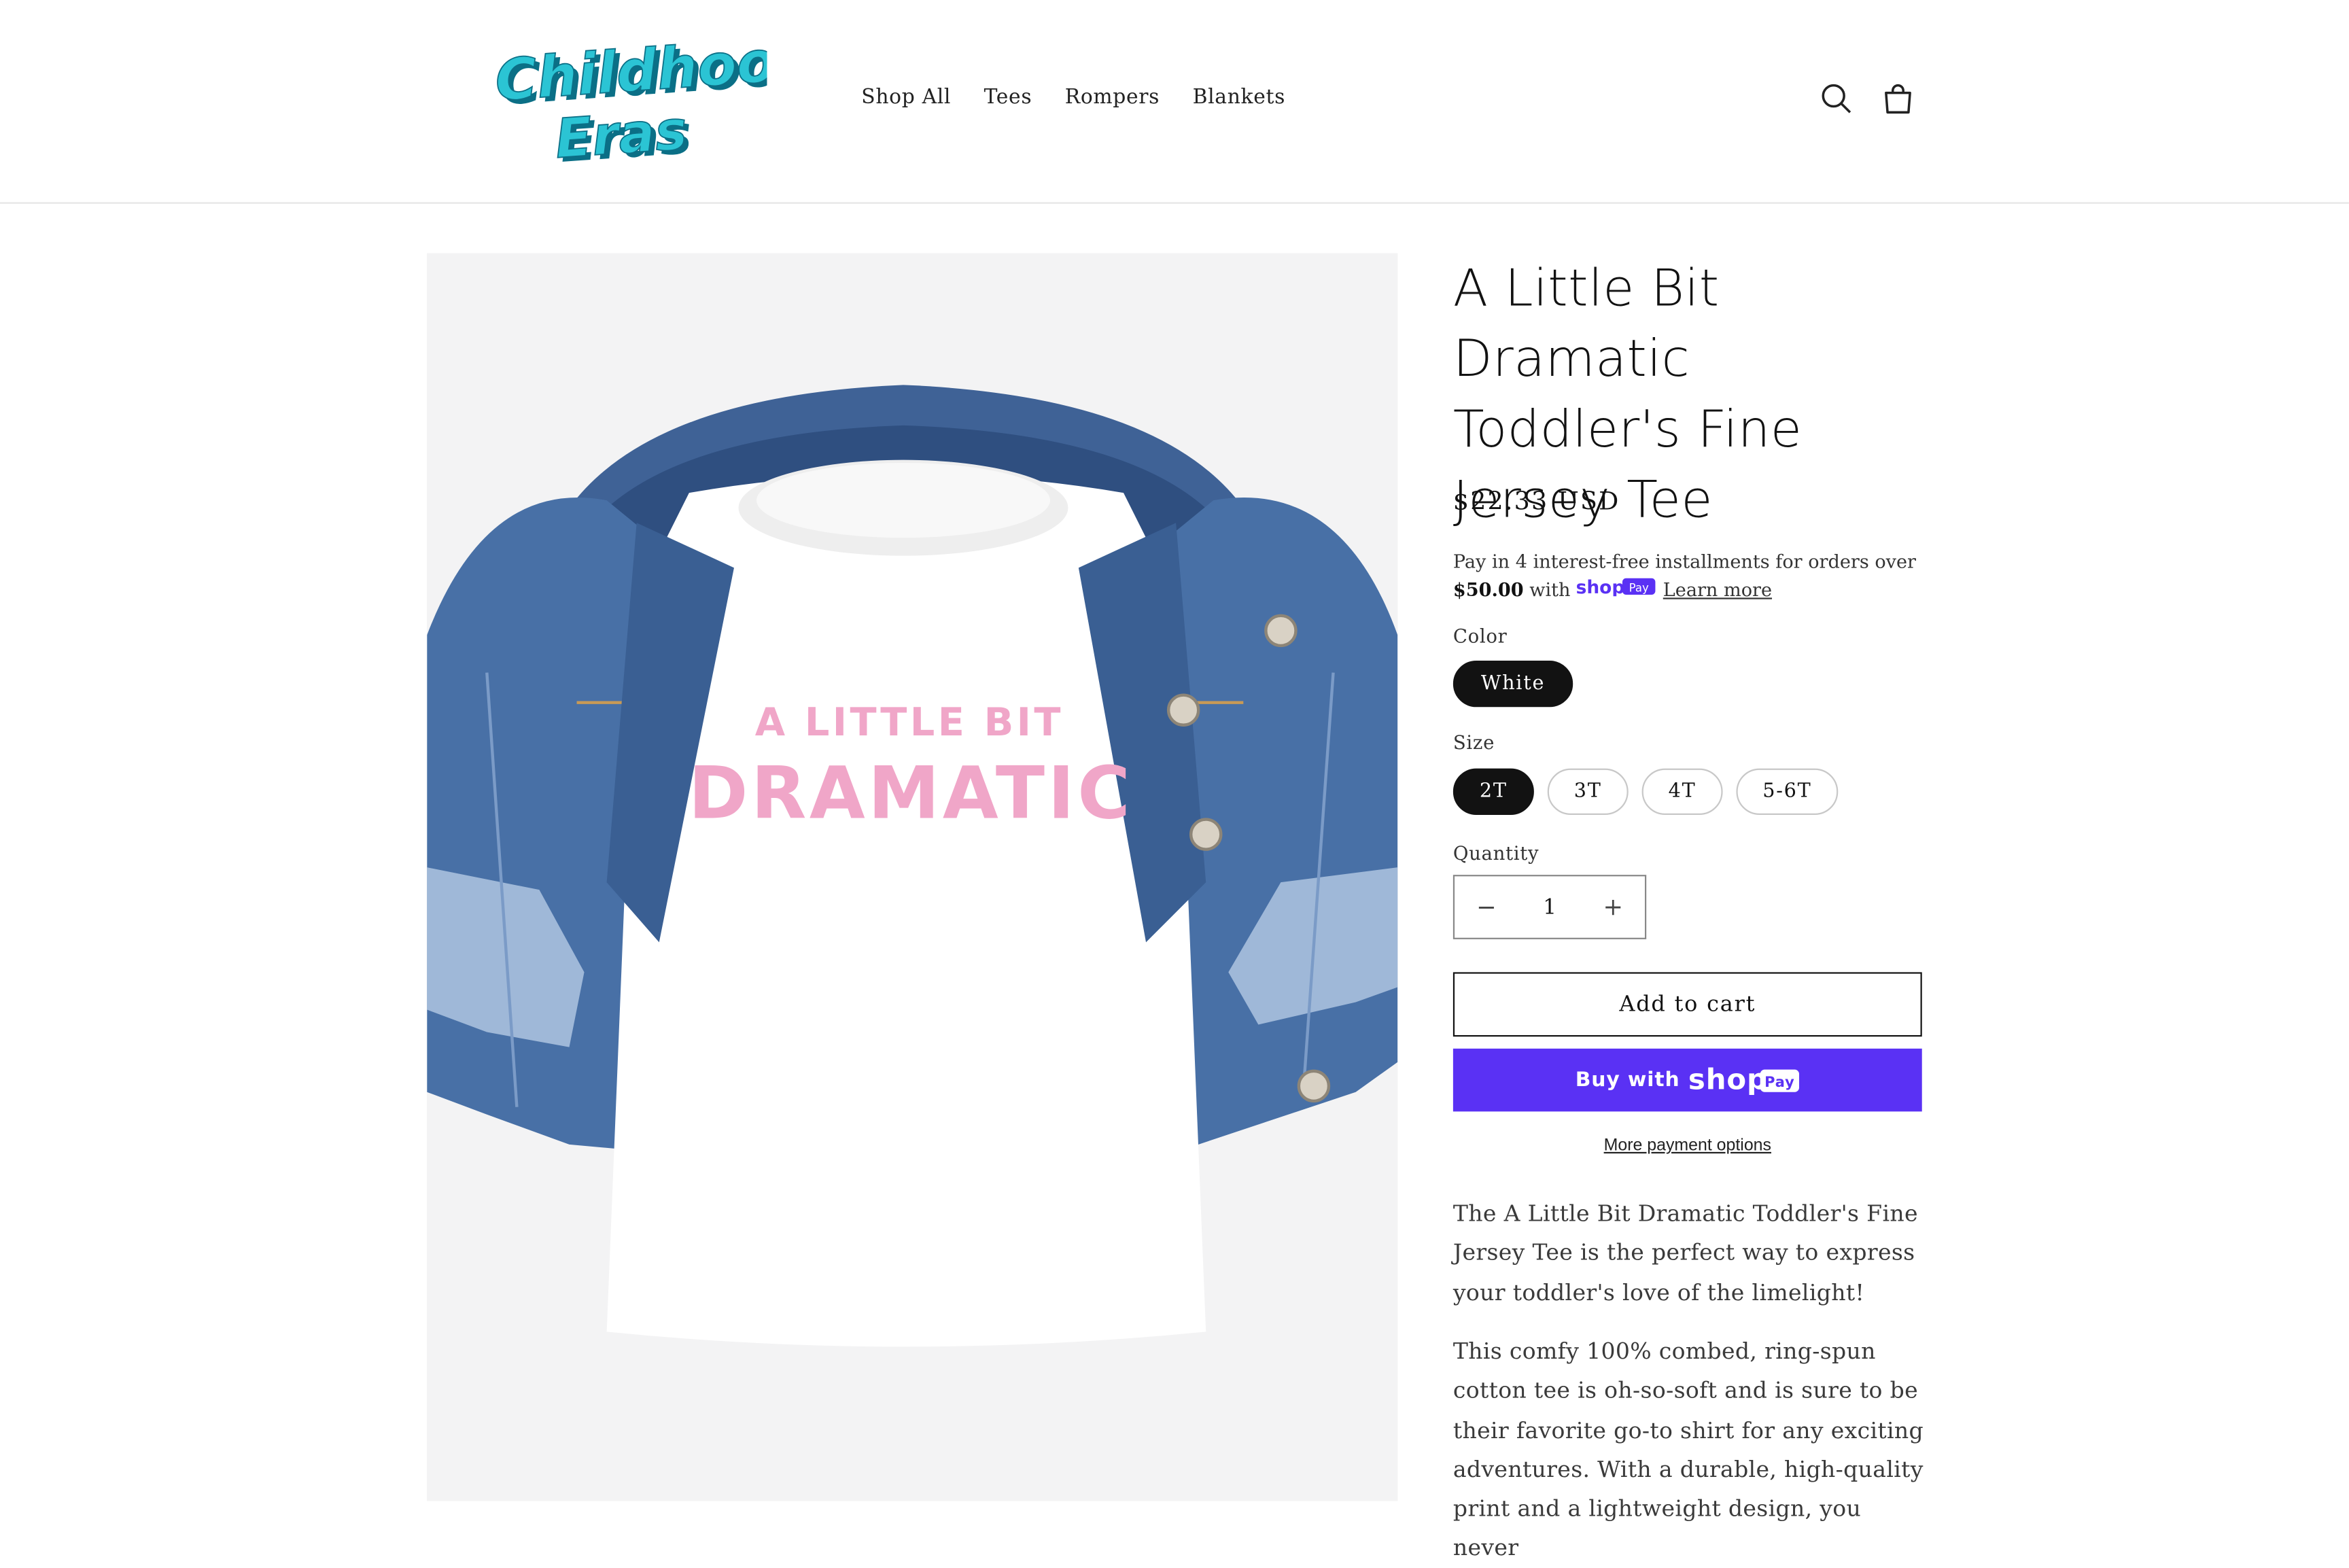 This screenshot has width=2349, height=1568. I want to click on quantity-stepper: − 1 +, so click(1549, 907).